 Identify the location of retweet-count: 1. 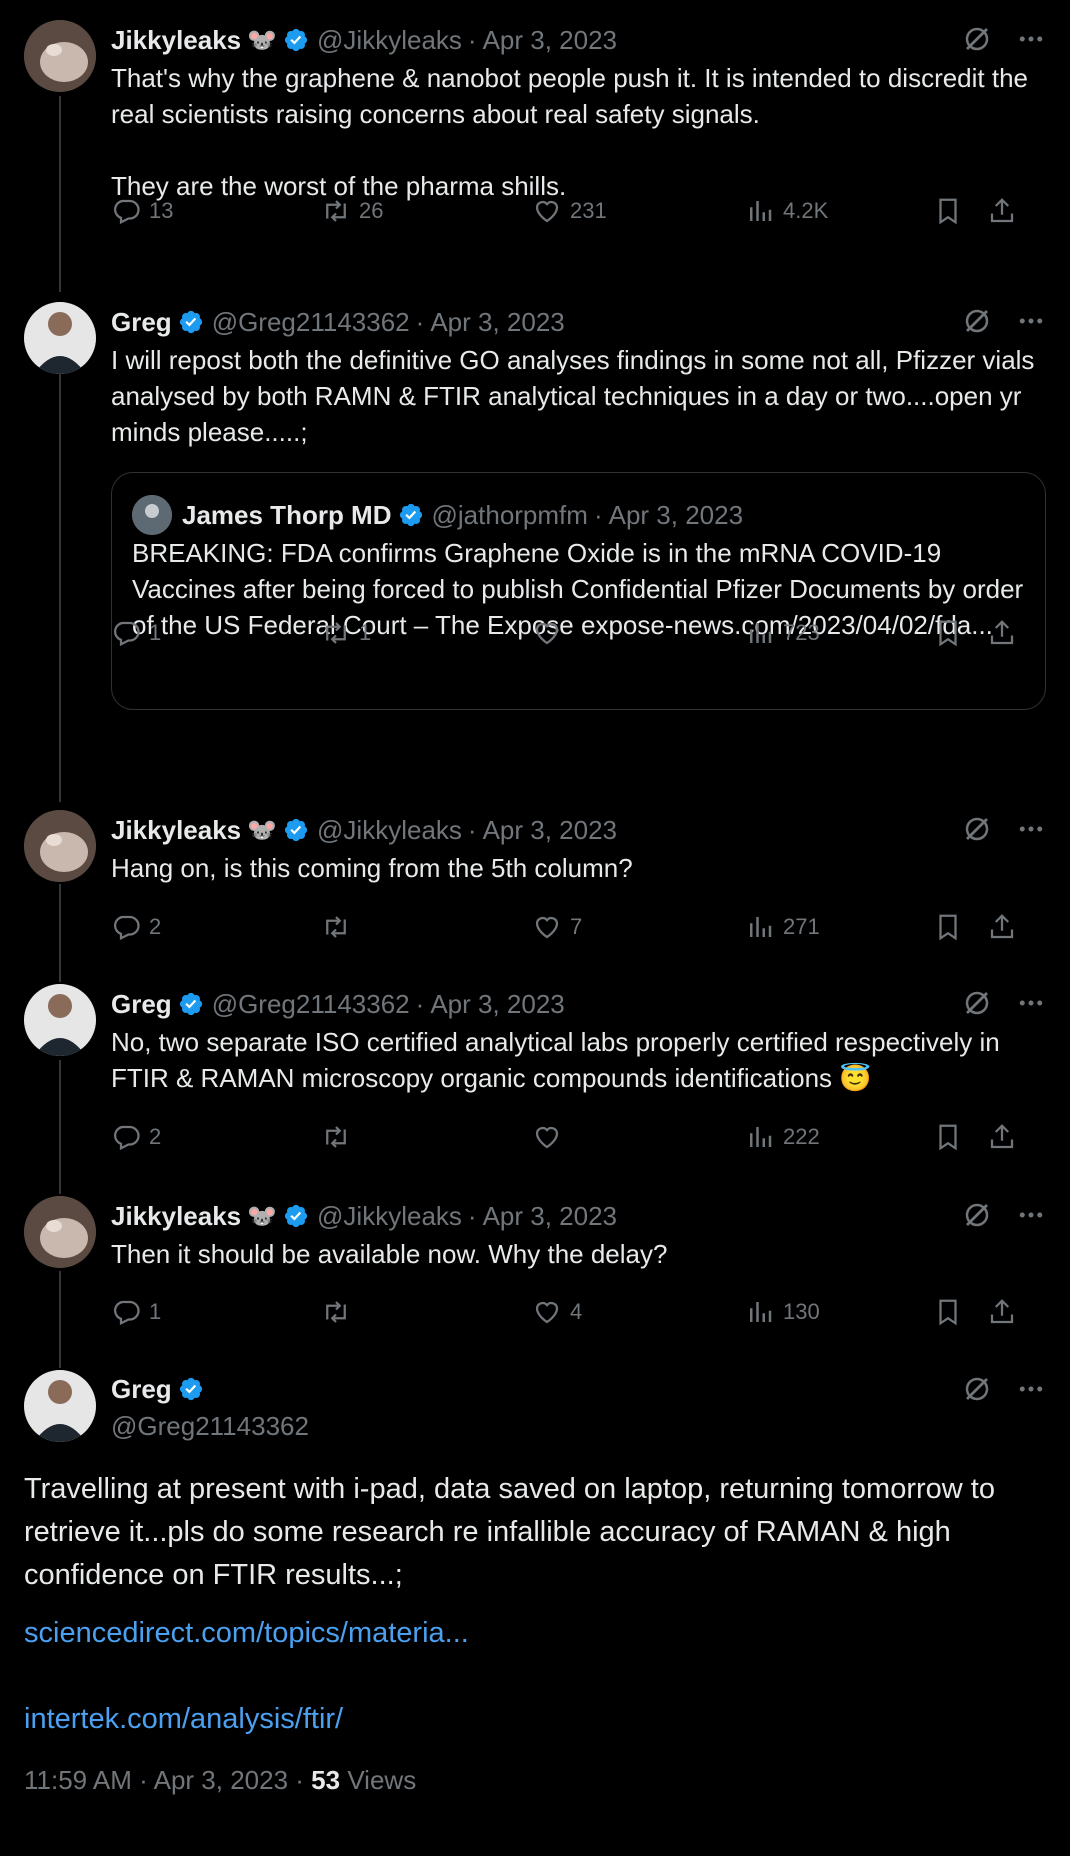
(365, 632).